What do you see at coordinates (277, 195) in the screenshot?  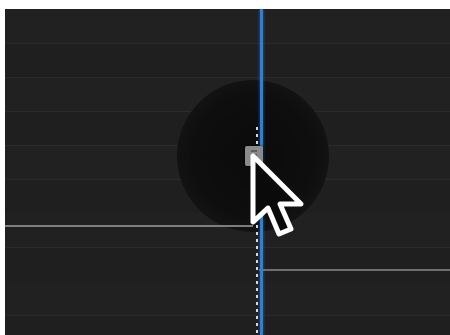 I see `arrow-cursor-icon` at bounding box center [277, 195].